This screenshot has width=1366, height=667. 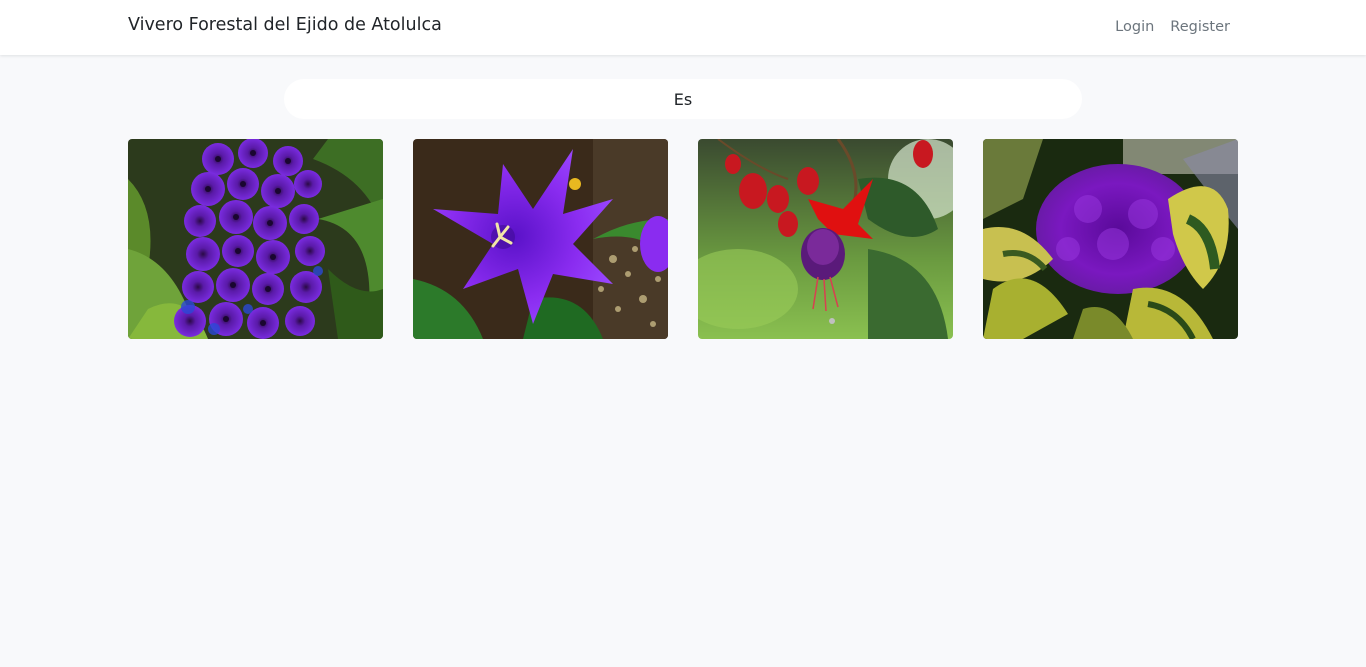 I want to click on search-input, so click(x=683, y=99).